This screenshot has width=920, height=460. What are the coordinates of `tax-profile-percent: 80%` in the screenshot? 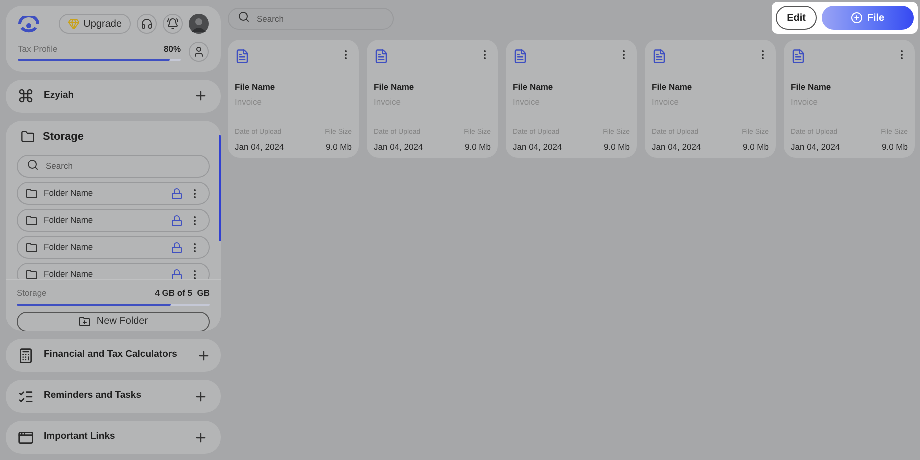 It's located at (172, 49).